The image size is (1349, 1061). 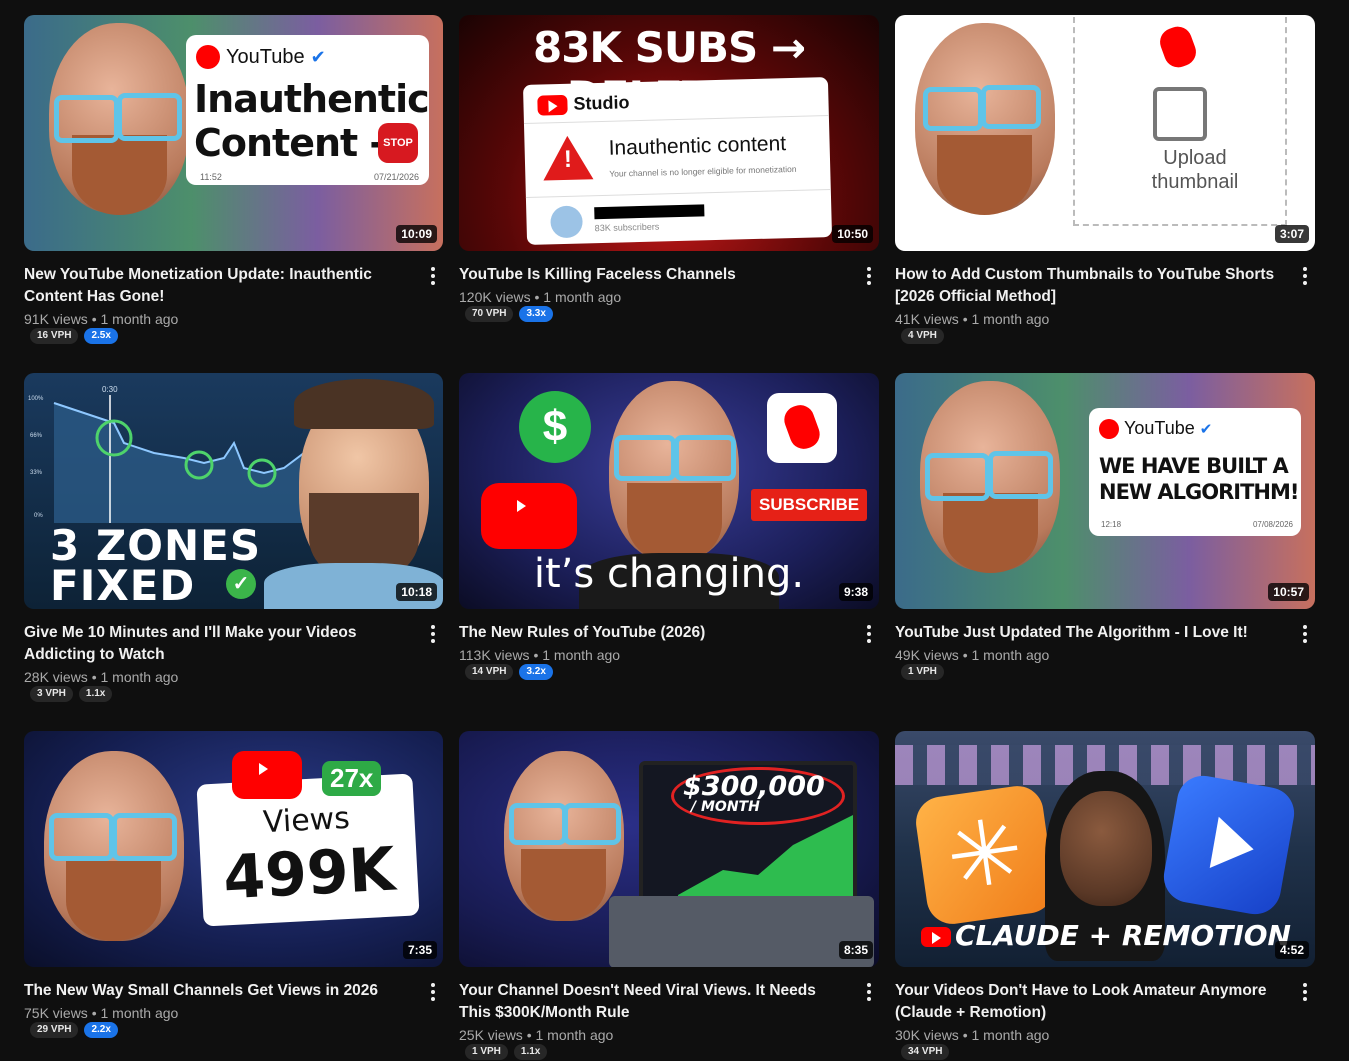 What do you see at coordinates (1194, 466) in the screenshot?
I see `thumb-line1: WE HAVE BUILT A` at bounding box center [1194, 466].